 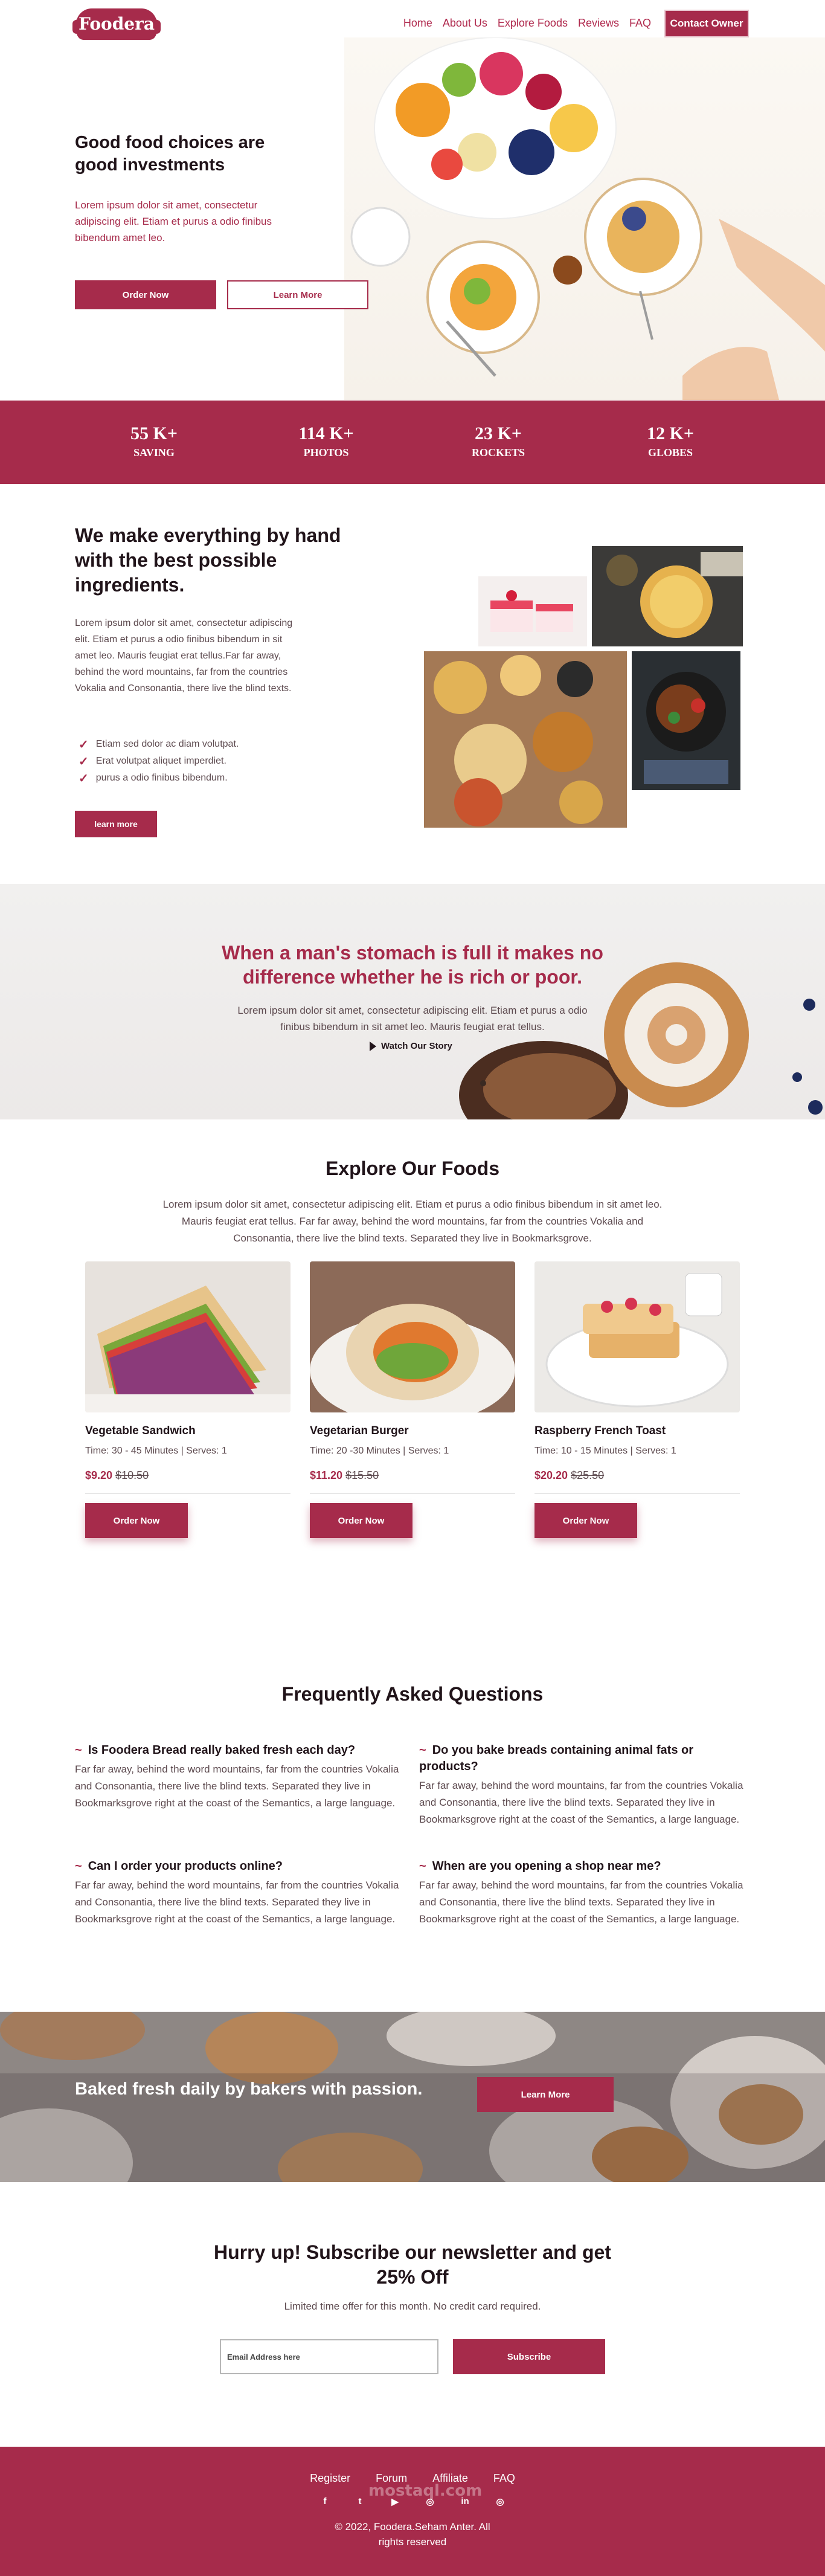 What do you see at coordinates (545, 2094) in the screenshot?
I see `banner-learn-more-button: Learn More` at bounding box center [545, 2094].